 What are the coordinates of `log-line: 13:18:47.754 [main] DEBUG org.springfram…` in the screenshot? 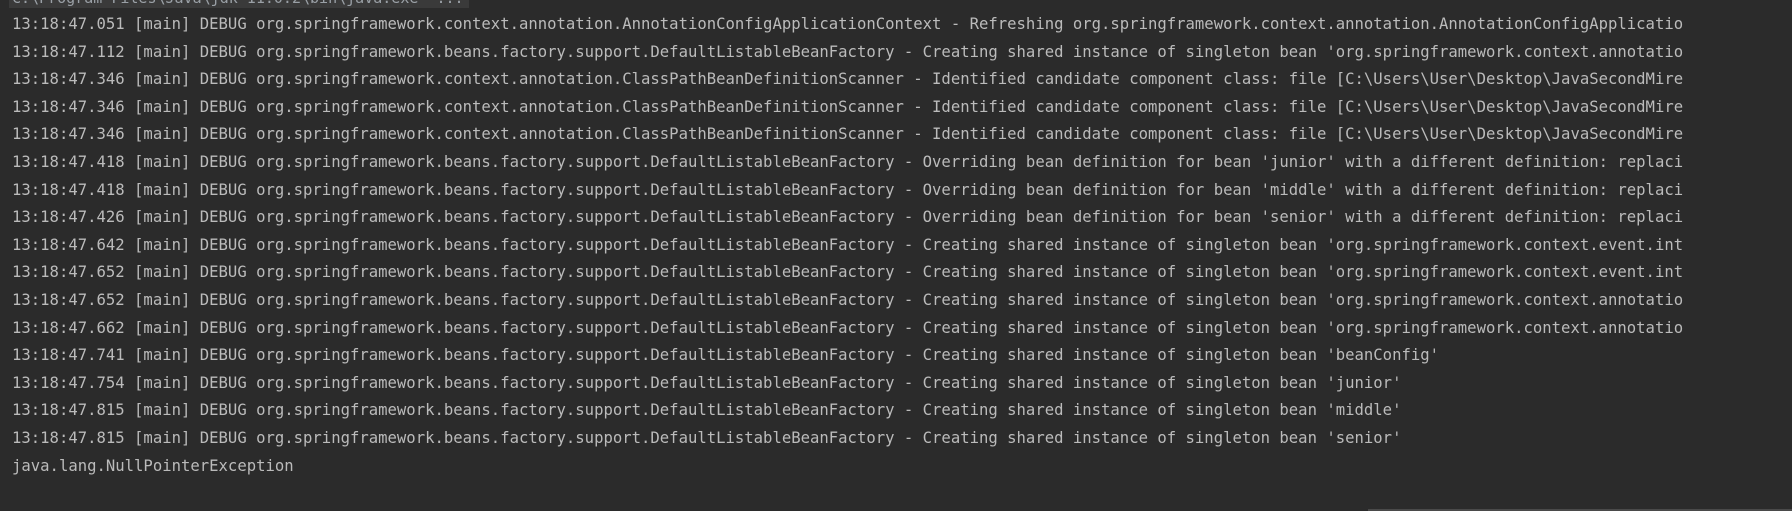 It's located at (902, 384).